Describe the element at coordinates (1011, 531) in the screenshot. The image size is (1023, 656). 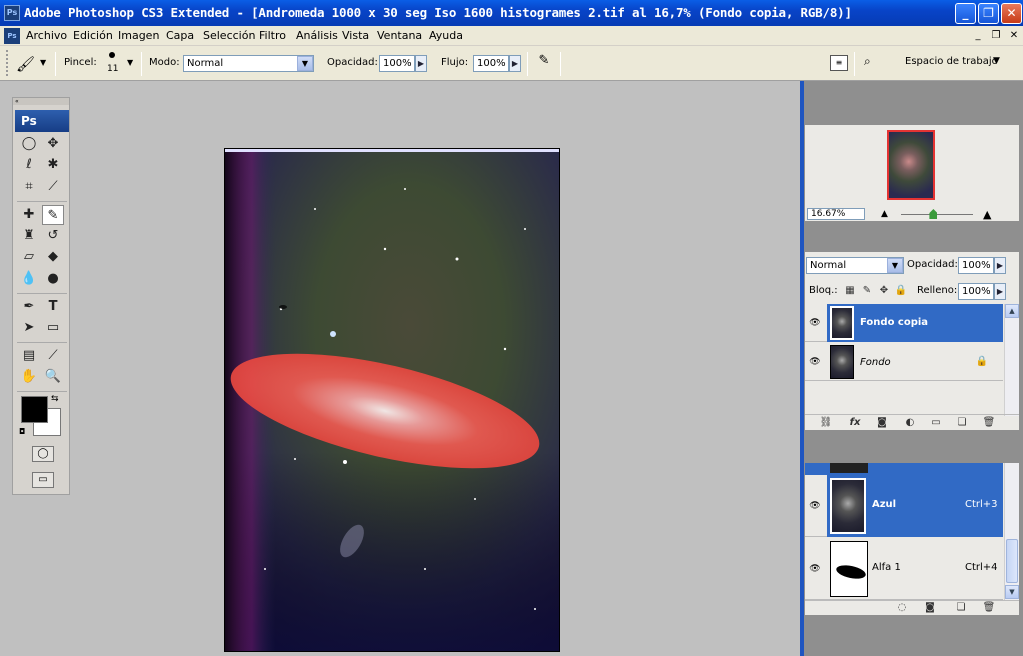
I see `channels-scrollbar: ▼` at that location.